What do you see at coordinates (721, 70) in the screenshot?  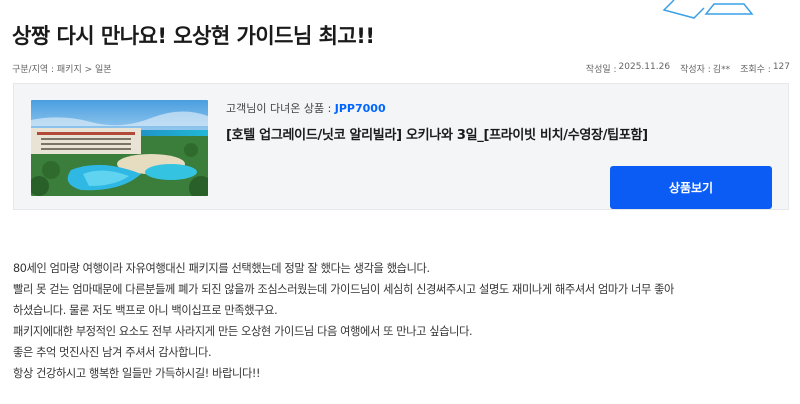 I see `author-value: 김**` at bounding box center [721, 70].